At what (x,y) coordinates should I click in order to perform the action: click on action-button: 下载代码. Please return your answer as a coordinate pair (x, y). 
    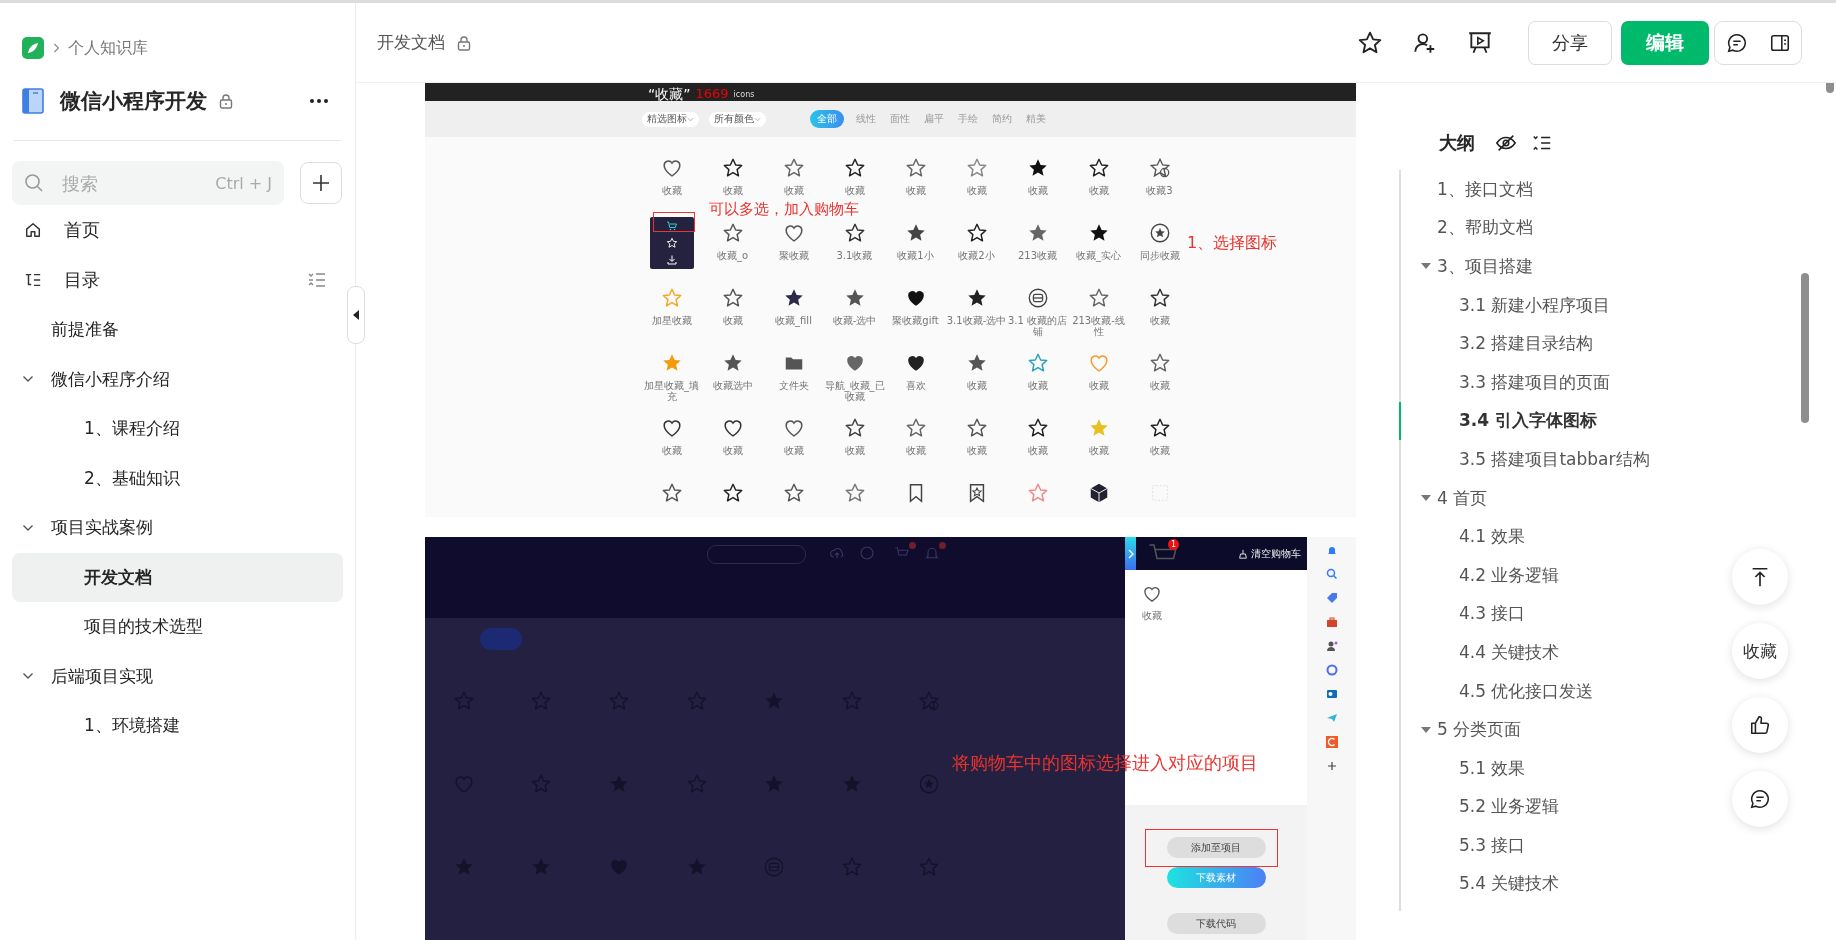
    Looking at the image, I should click on (1216, 923).